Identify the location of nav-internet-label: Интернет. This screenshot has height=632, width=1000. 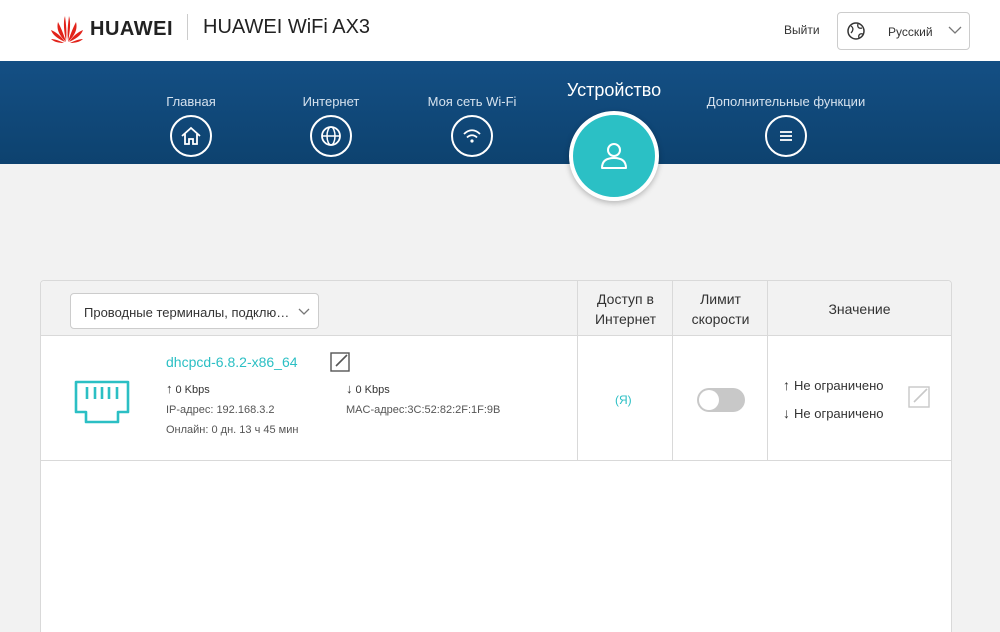
(331, 101).